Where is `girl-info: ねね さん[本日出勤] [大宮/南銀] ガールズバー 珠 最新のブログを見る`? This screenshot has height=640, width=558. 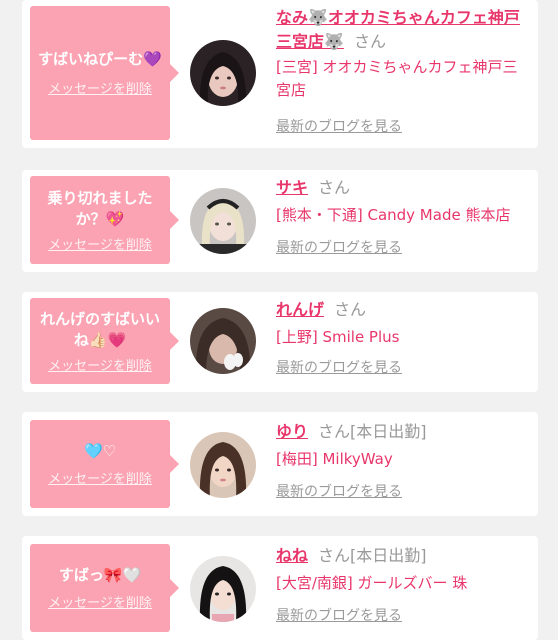
girl-info: ねね さん[本日出勤] [大宮/南銀] ガールズバー 珠 最新のブログを見る is located at coordinates (400, 584).